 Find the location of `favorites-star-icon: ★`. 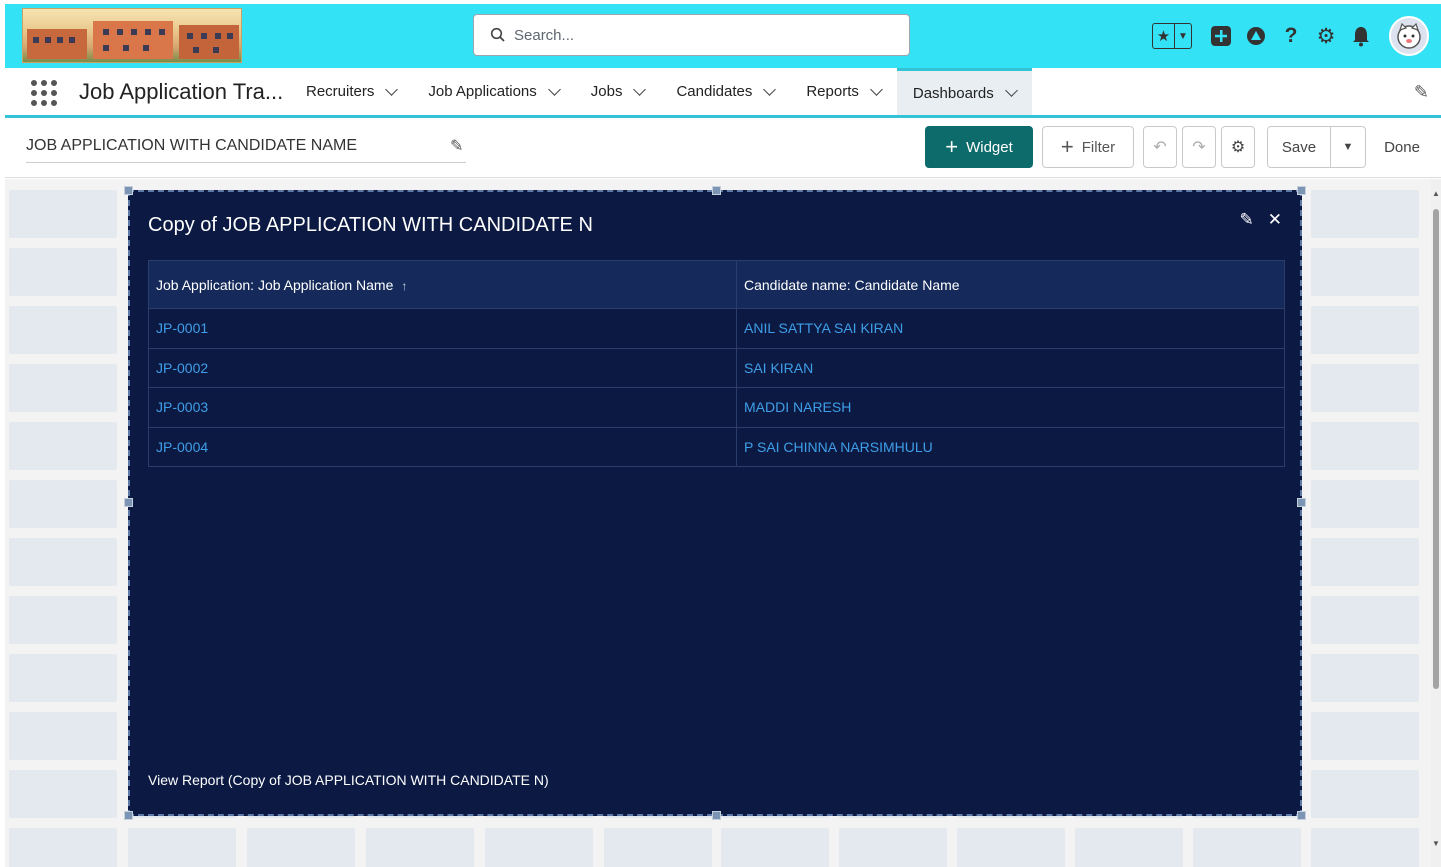

favorites-star-icon: ★ is located at coordinates (1164, 36).